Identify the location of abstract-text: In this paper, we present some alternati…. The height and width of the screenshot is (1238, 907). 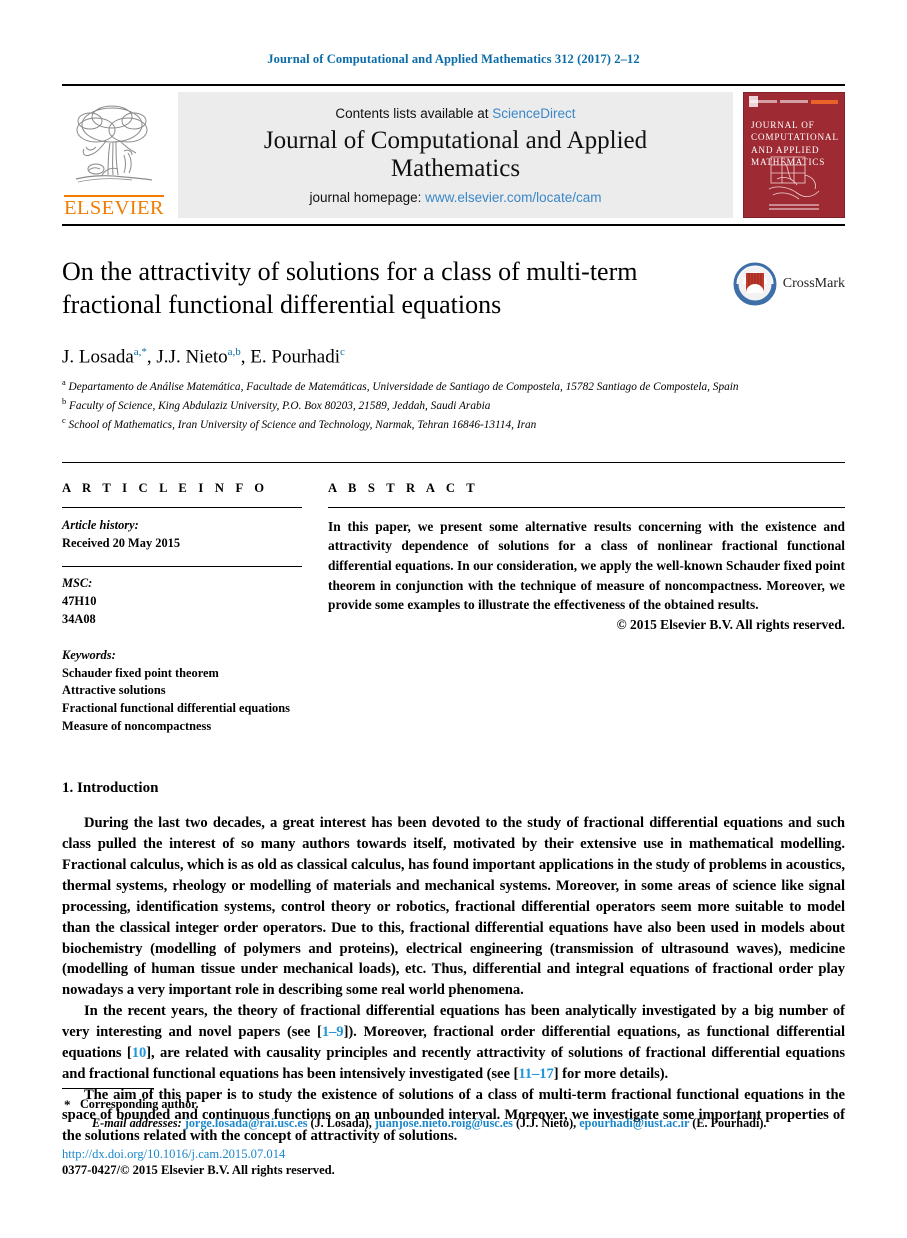
(586, 565).